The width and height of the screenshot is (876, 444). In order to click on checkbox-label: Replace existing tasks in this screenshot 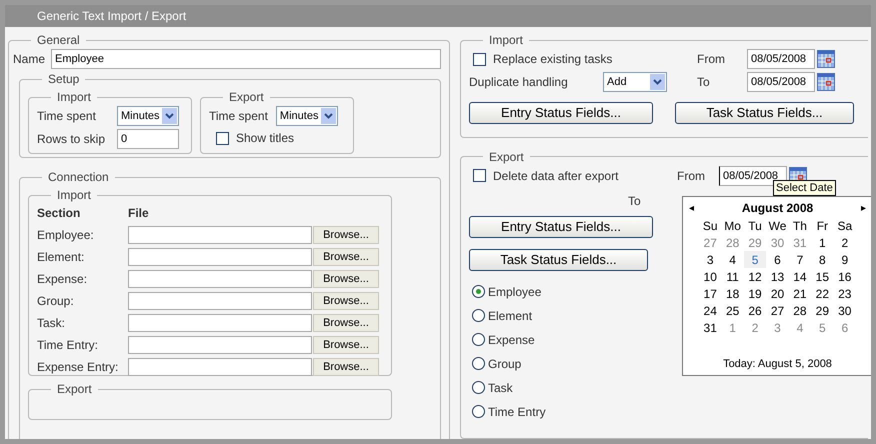, I will do `click(552, 59)`.